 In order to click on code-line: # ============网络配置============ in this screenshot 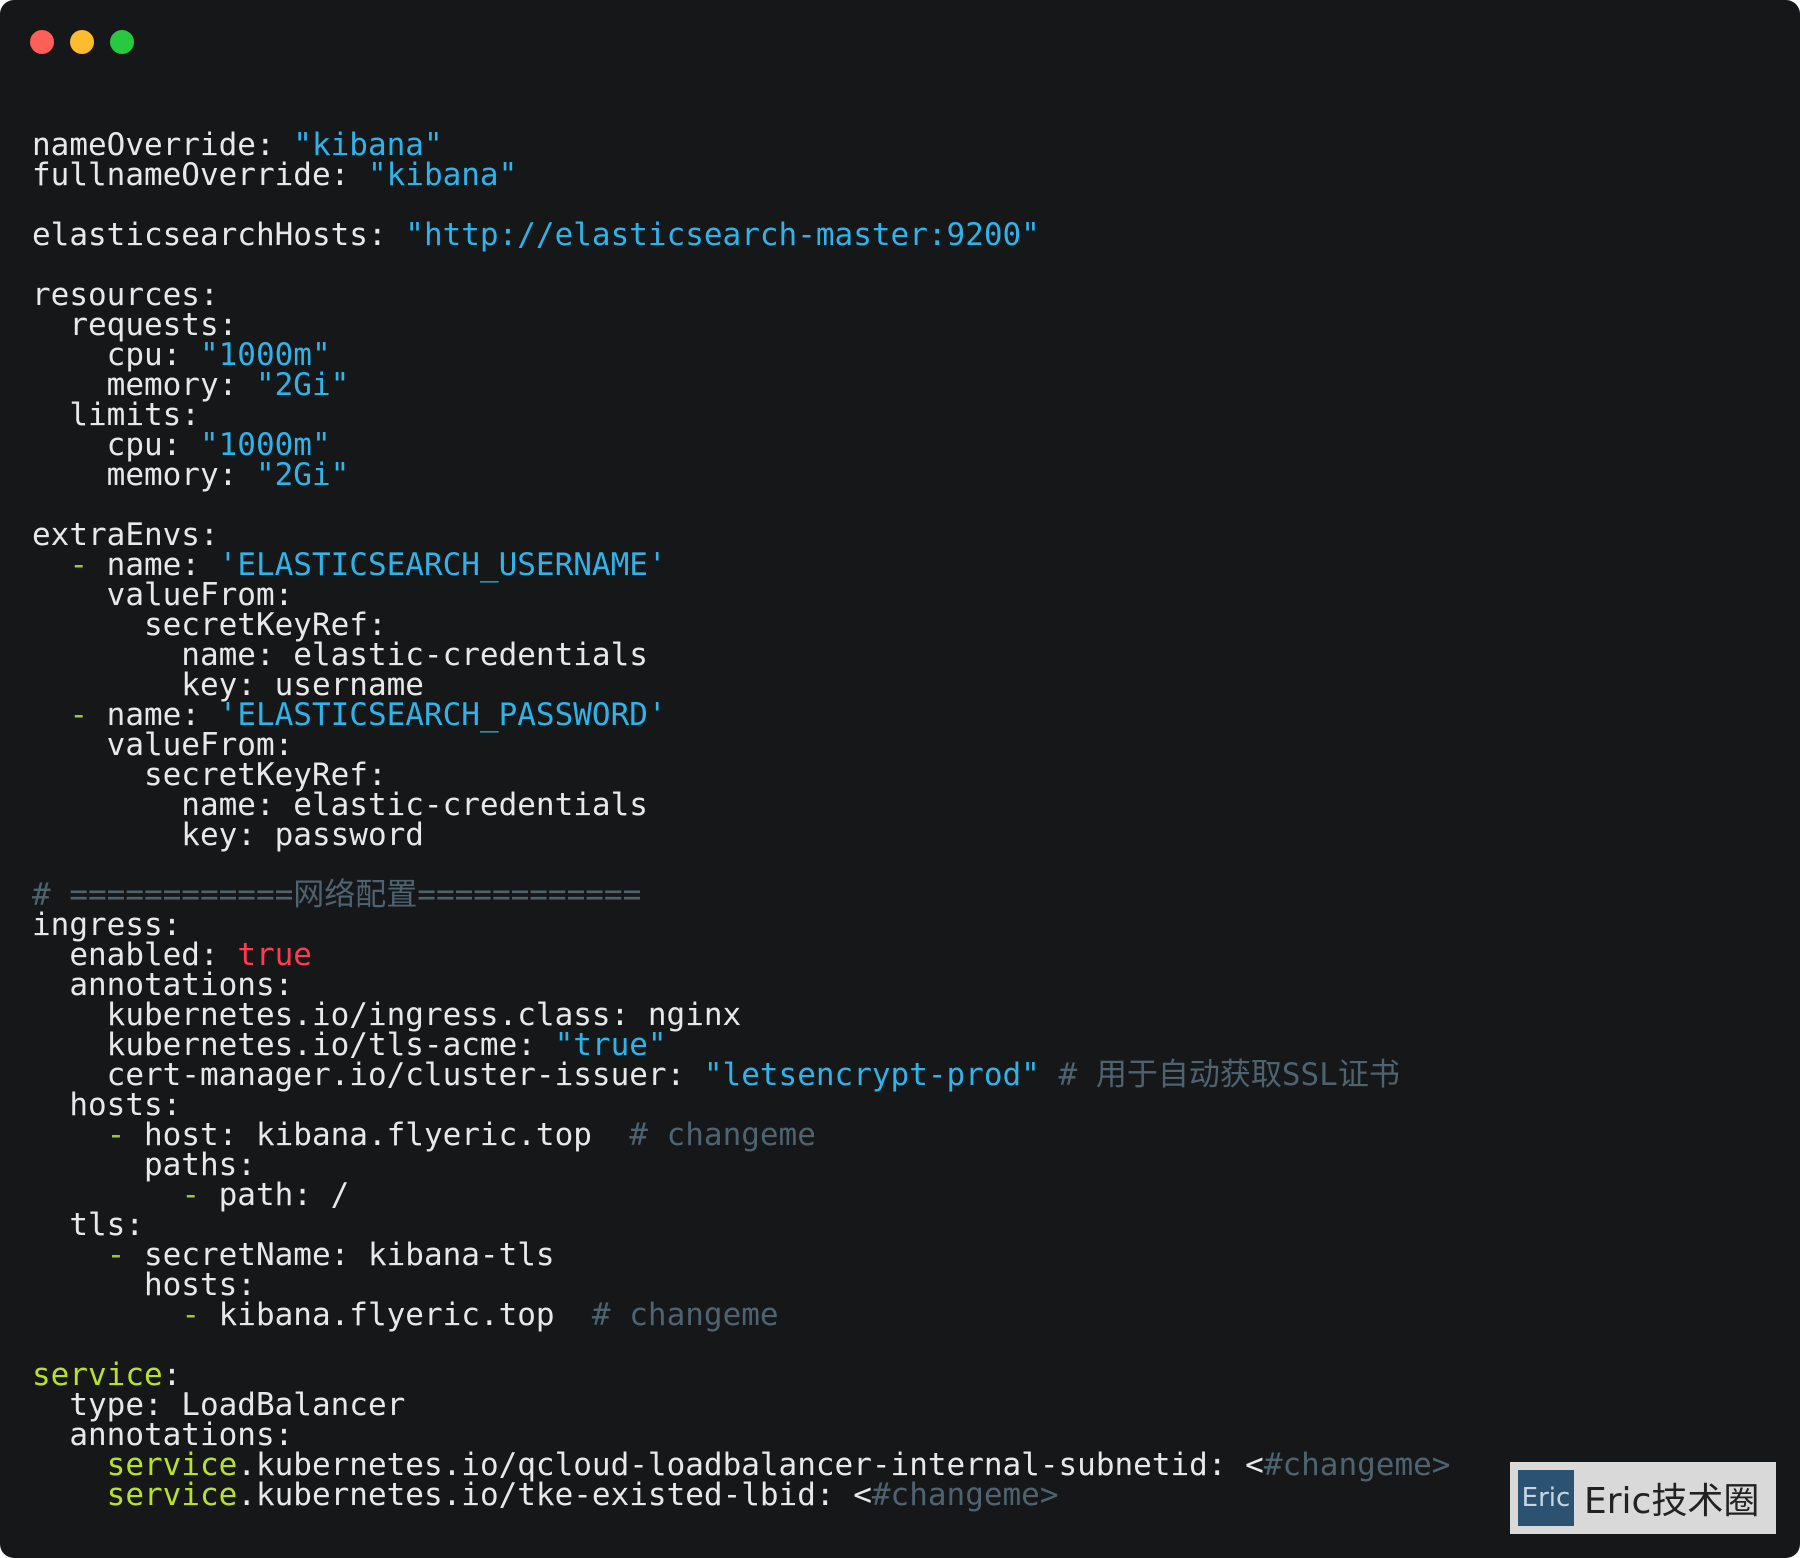, I will do `click(741, 895)`.